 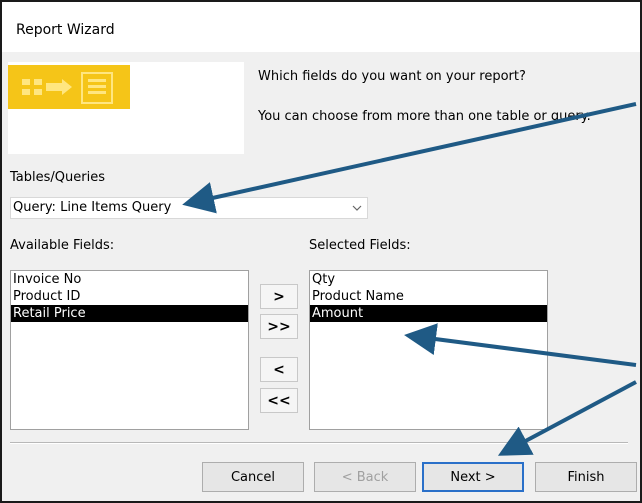 I want to click on list-item-selected: Retail Price, so click(x=129, y=313).